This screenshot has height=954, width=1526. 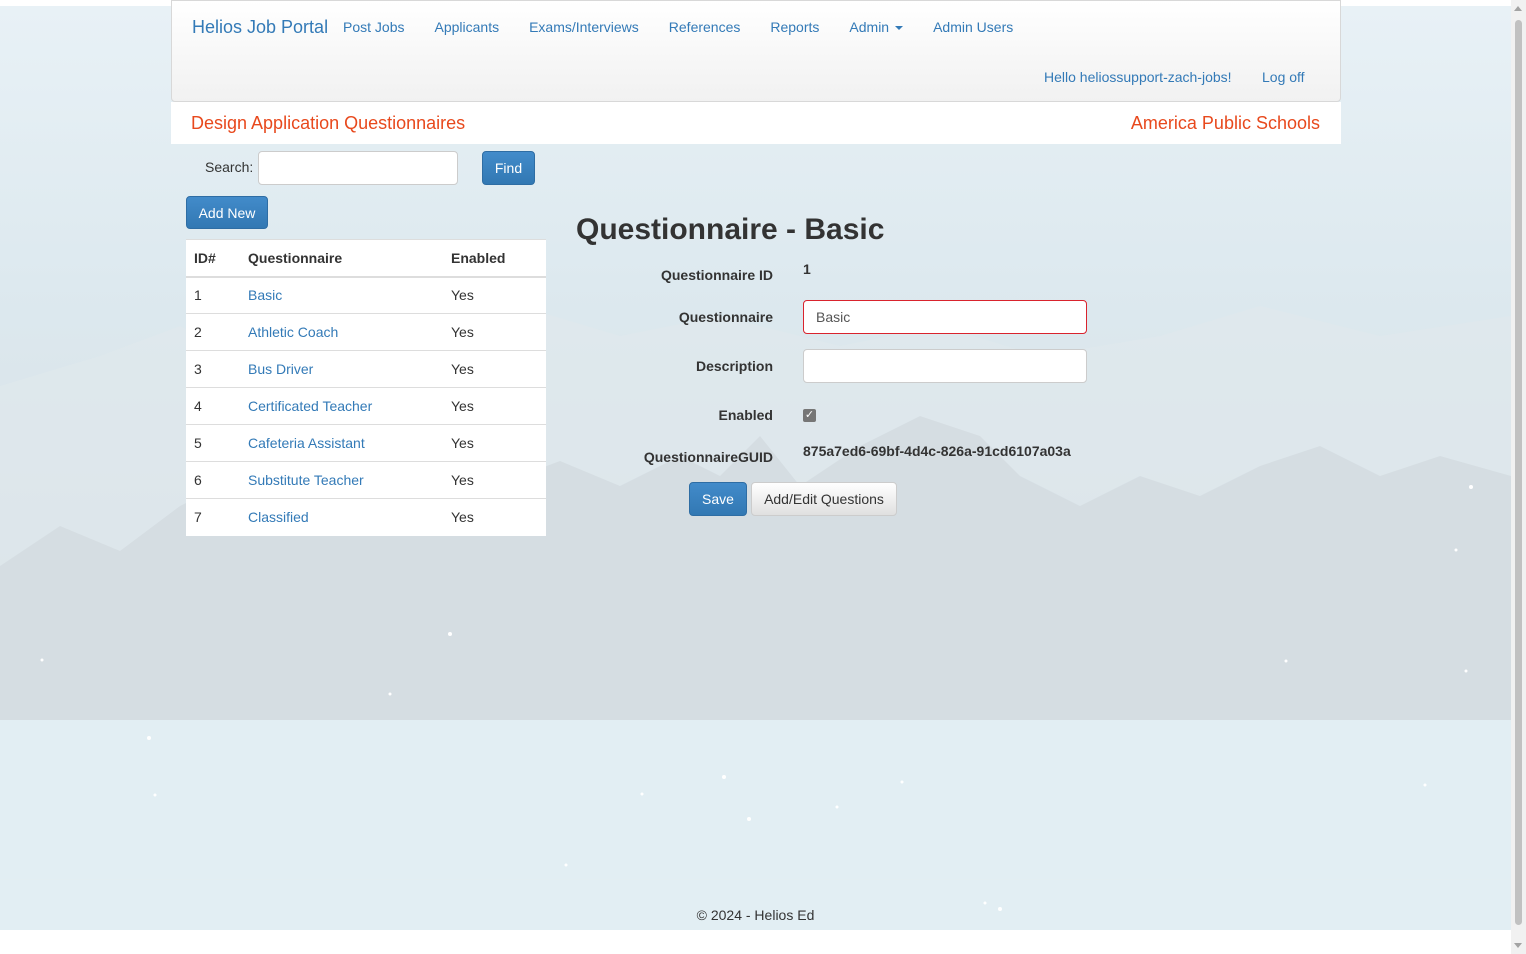 I want to click on questionnaire-guid-value: 875a7ed6-69bf-4d4c-826a-91cd6107a03a, so click(x=937, y=451).